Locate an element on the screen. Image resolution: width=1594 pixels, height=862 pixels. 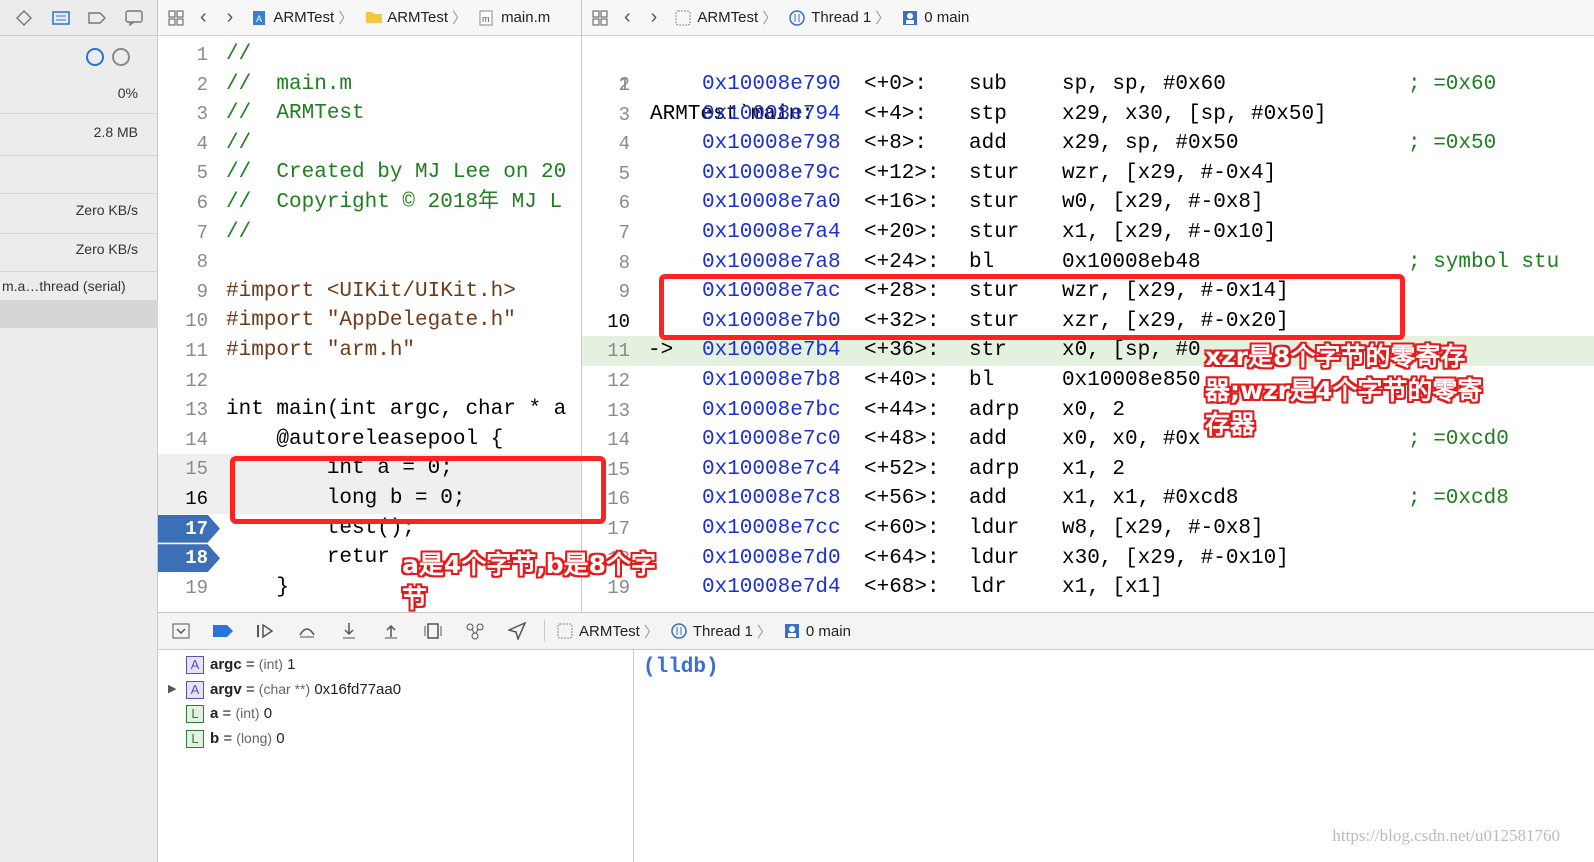
asm-offset: <+48>: is located at coordinates (902, 440).